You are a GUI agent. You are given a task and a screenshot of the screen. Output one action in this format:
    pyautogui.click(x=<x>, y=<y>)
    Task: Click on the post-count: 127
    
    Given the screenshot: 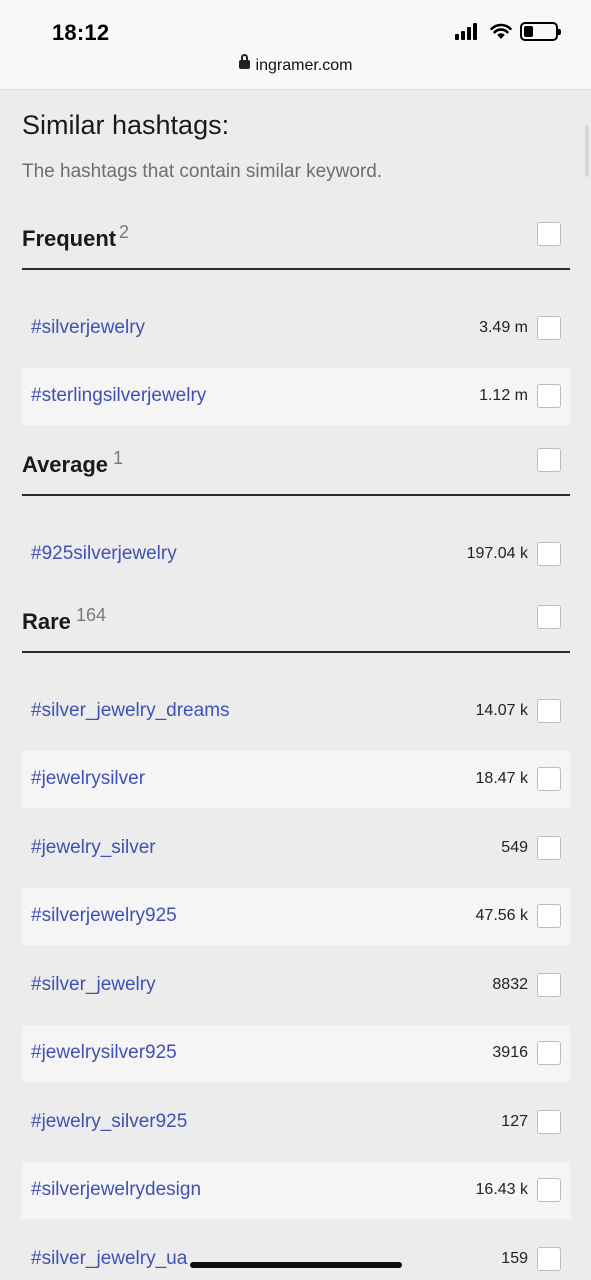 What is the action you would take?
    pyautogui.click(x=514, y=1121)
    